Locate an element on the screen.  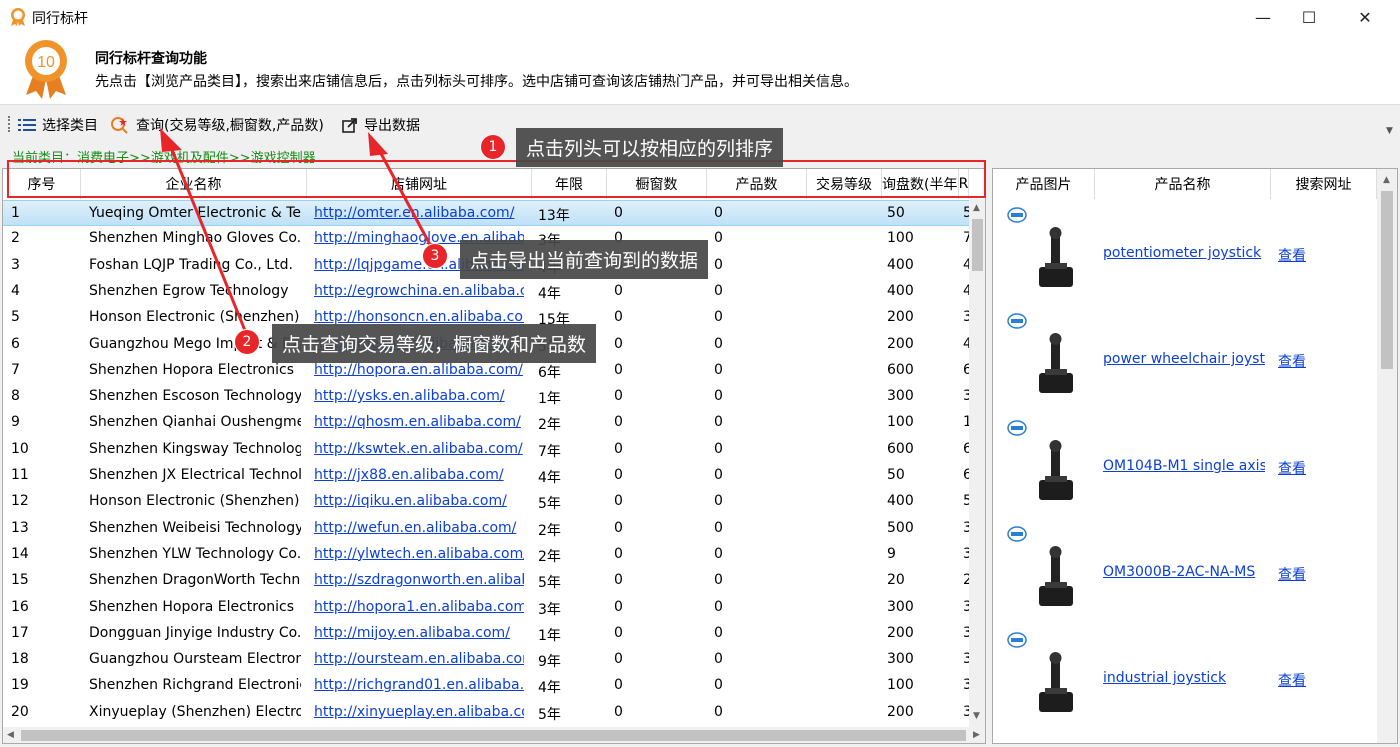
inquiry-count: 400 is located at coordinates (900, 264).